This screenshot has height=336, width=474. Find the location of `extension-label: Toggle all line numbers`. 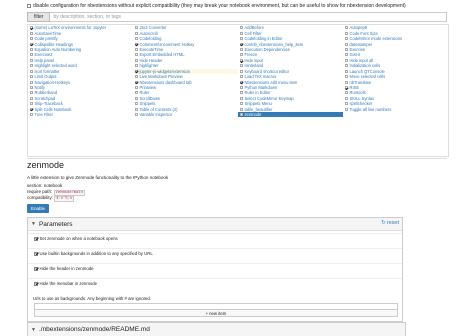

extension-label: Toggle all line numbers is located at coordinates (370, 109).